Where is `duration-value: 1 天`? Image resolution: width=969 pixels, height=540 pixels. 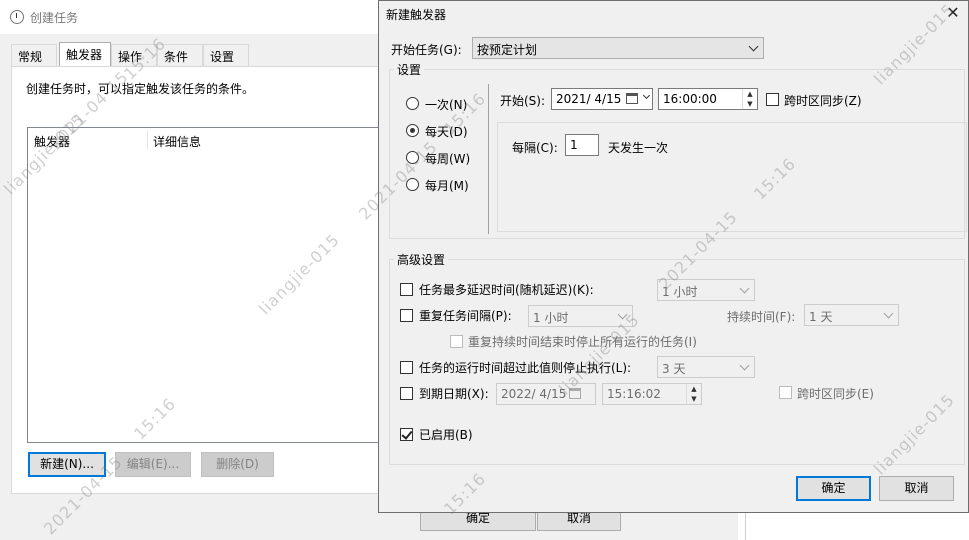
duration-value: 1 天 is located at coordinates (821, 317).